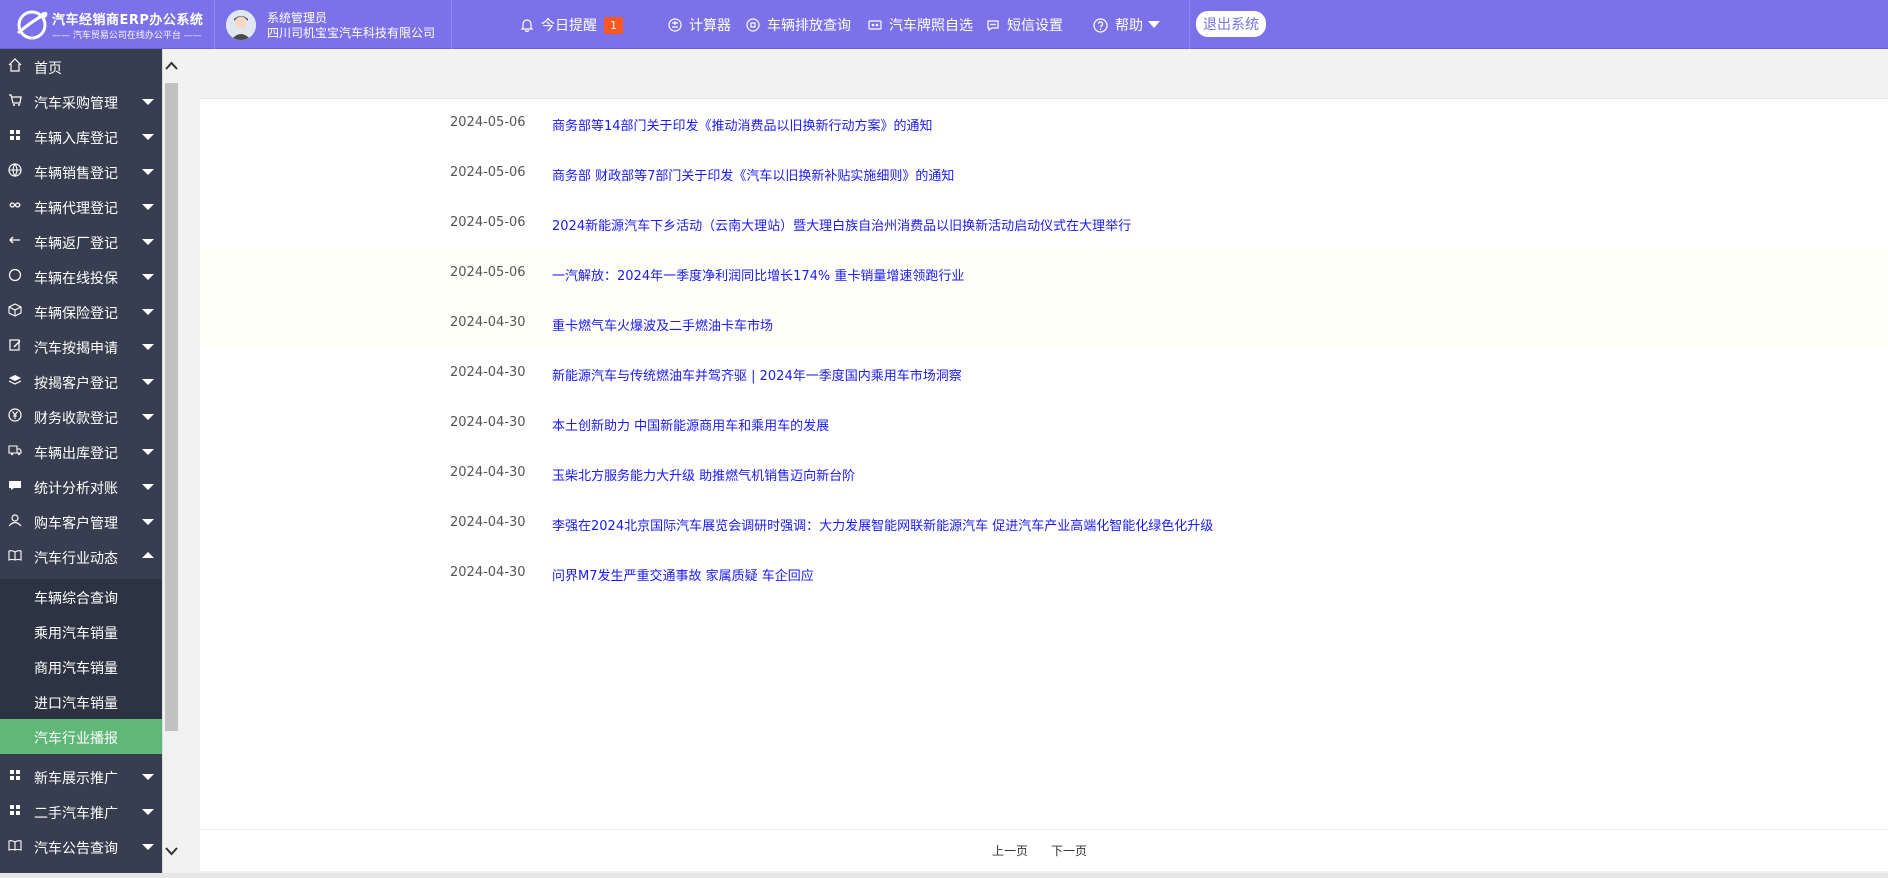 The image size is (1888, 878). I want to click on cart-icon, so click(15, 100).